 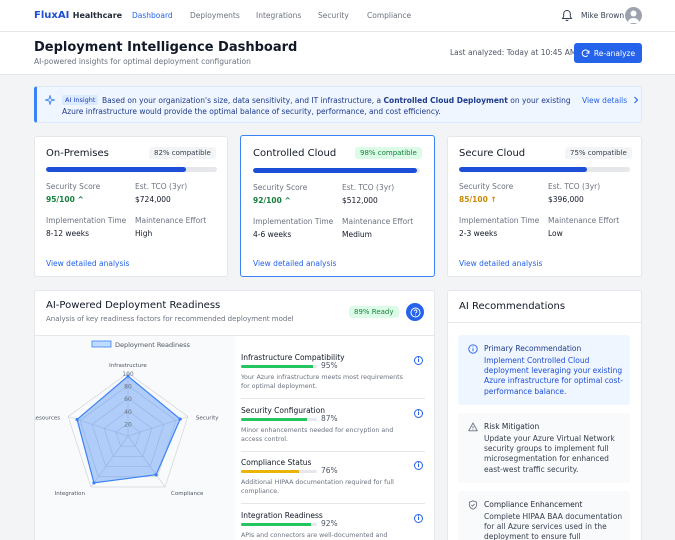 I want to click on reanalyze-label: Re-analyze, so click(x=614, y=53).